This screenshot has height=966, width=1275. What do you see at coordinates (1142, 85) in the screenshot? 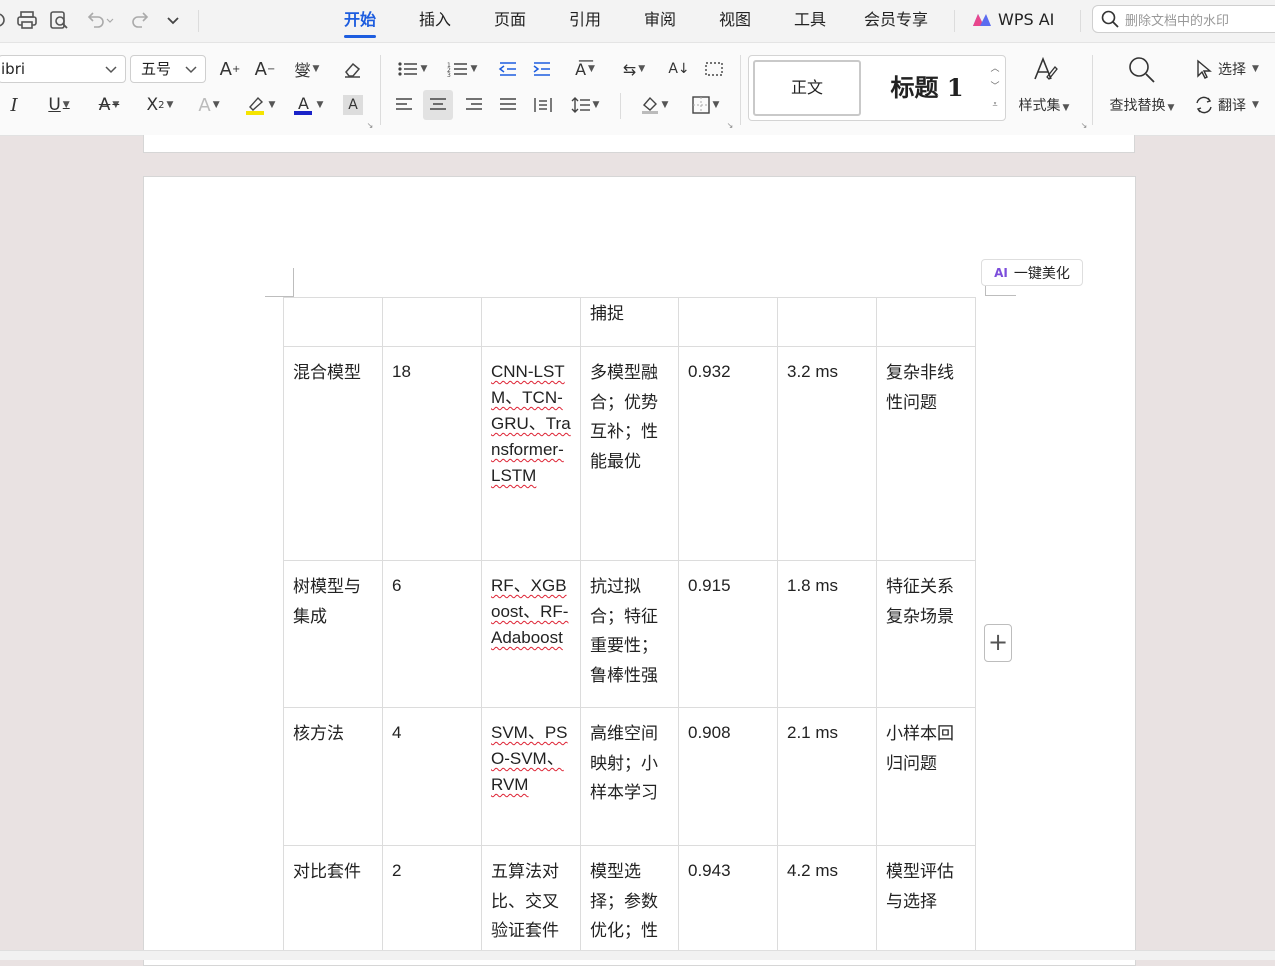
I see `find-replace-button: 查找替换 ▼` at bounding box center [1142, 85].